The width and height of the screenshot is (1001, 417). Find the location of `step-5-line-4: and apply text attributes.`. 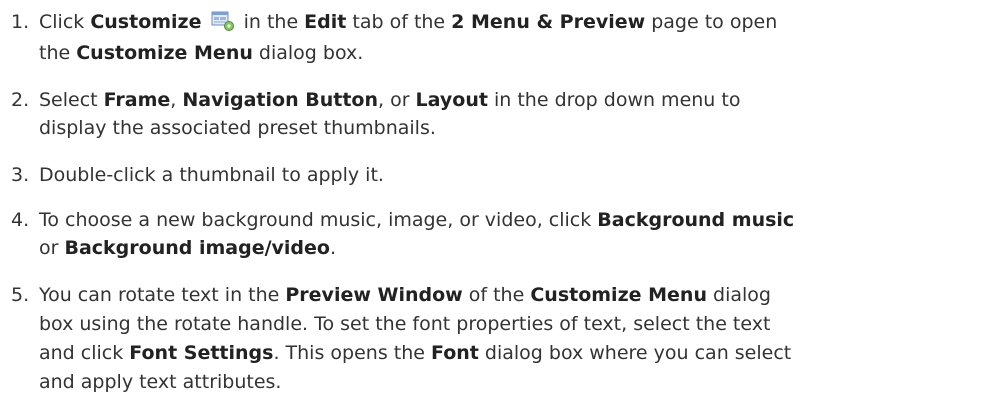

step-5-line-4: and apply text attributes. is located at coordinates (160, 382).